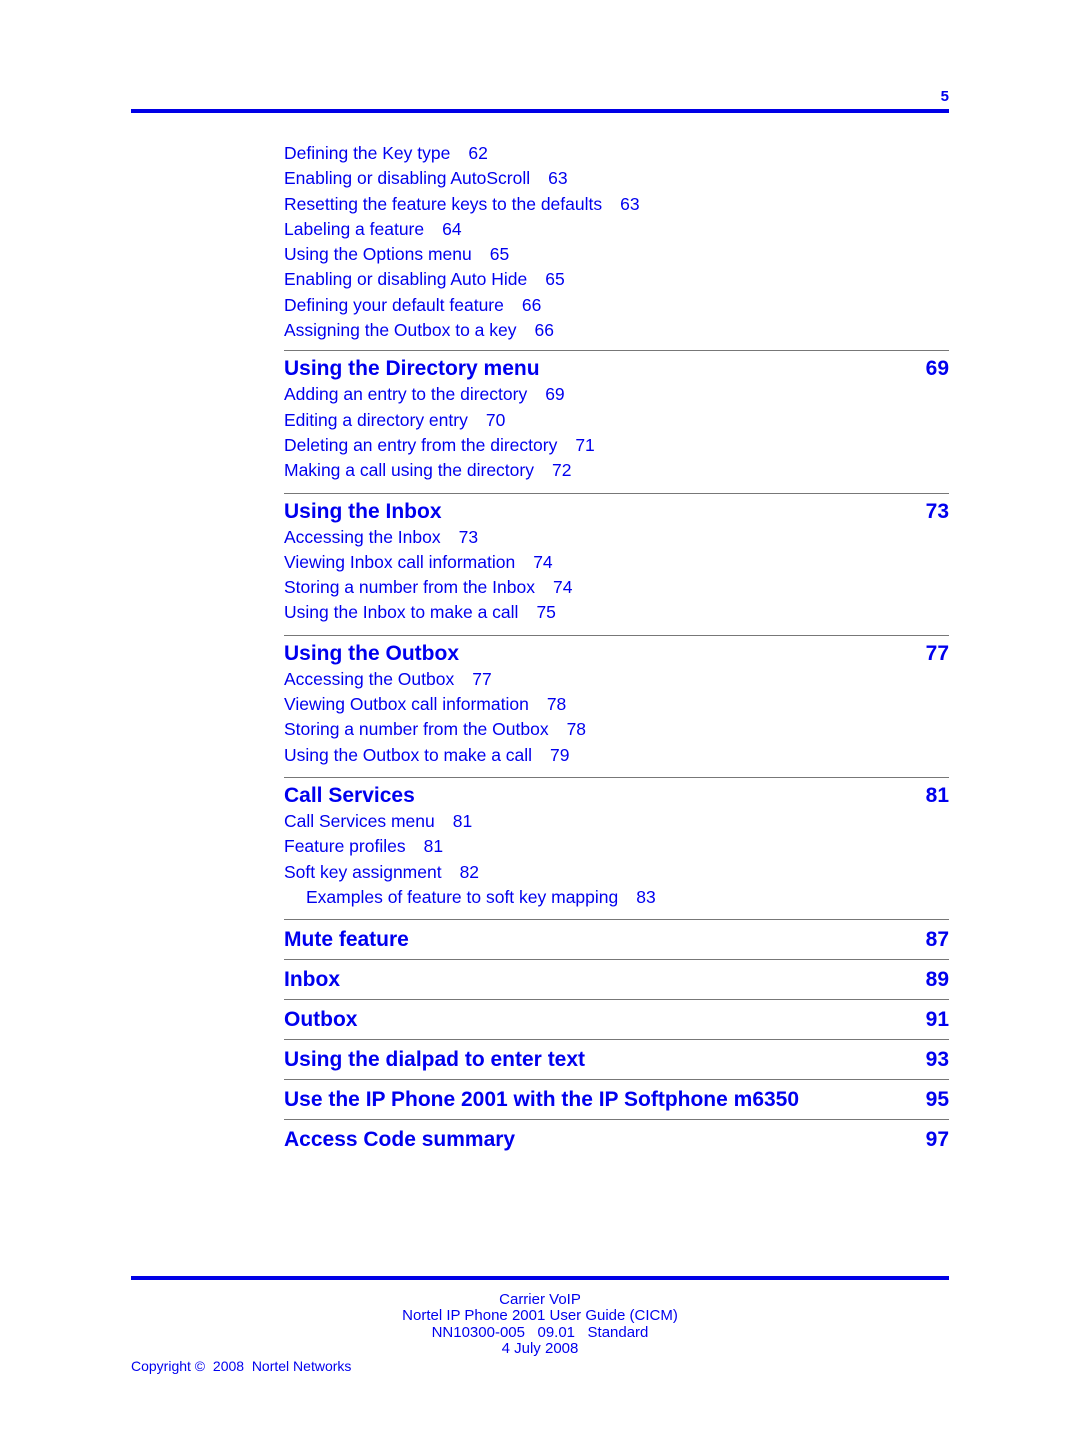 The width and height of the screenshot is (1080, 1440). Describe the element at coordinates (616, 254) in the screenshot. I see `toc-entry: Using the Options menu 65` at that location.